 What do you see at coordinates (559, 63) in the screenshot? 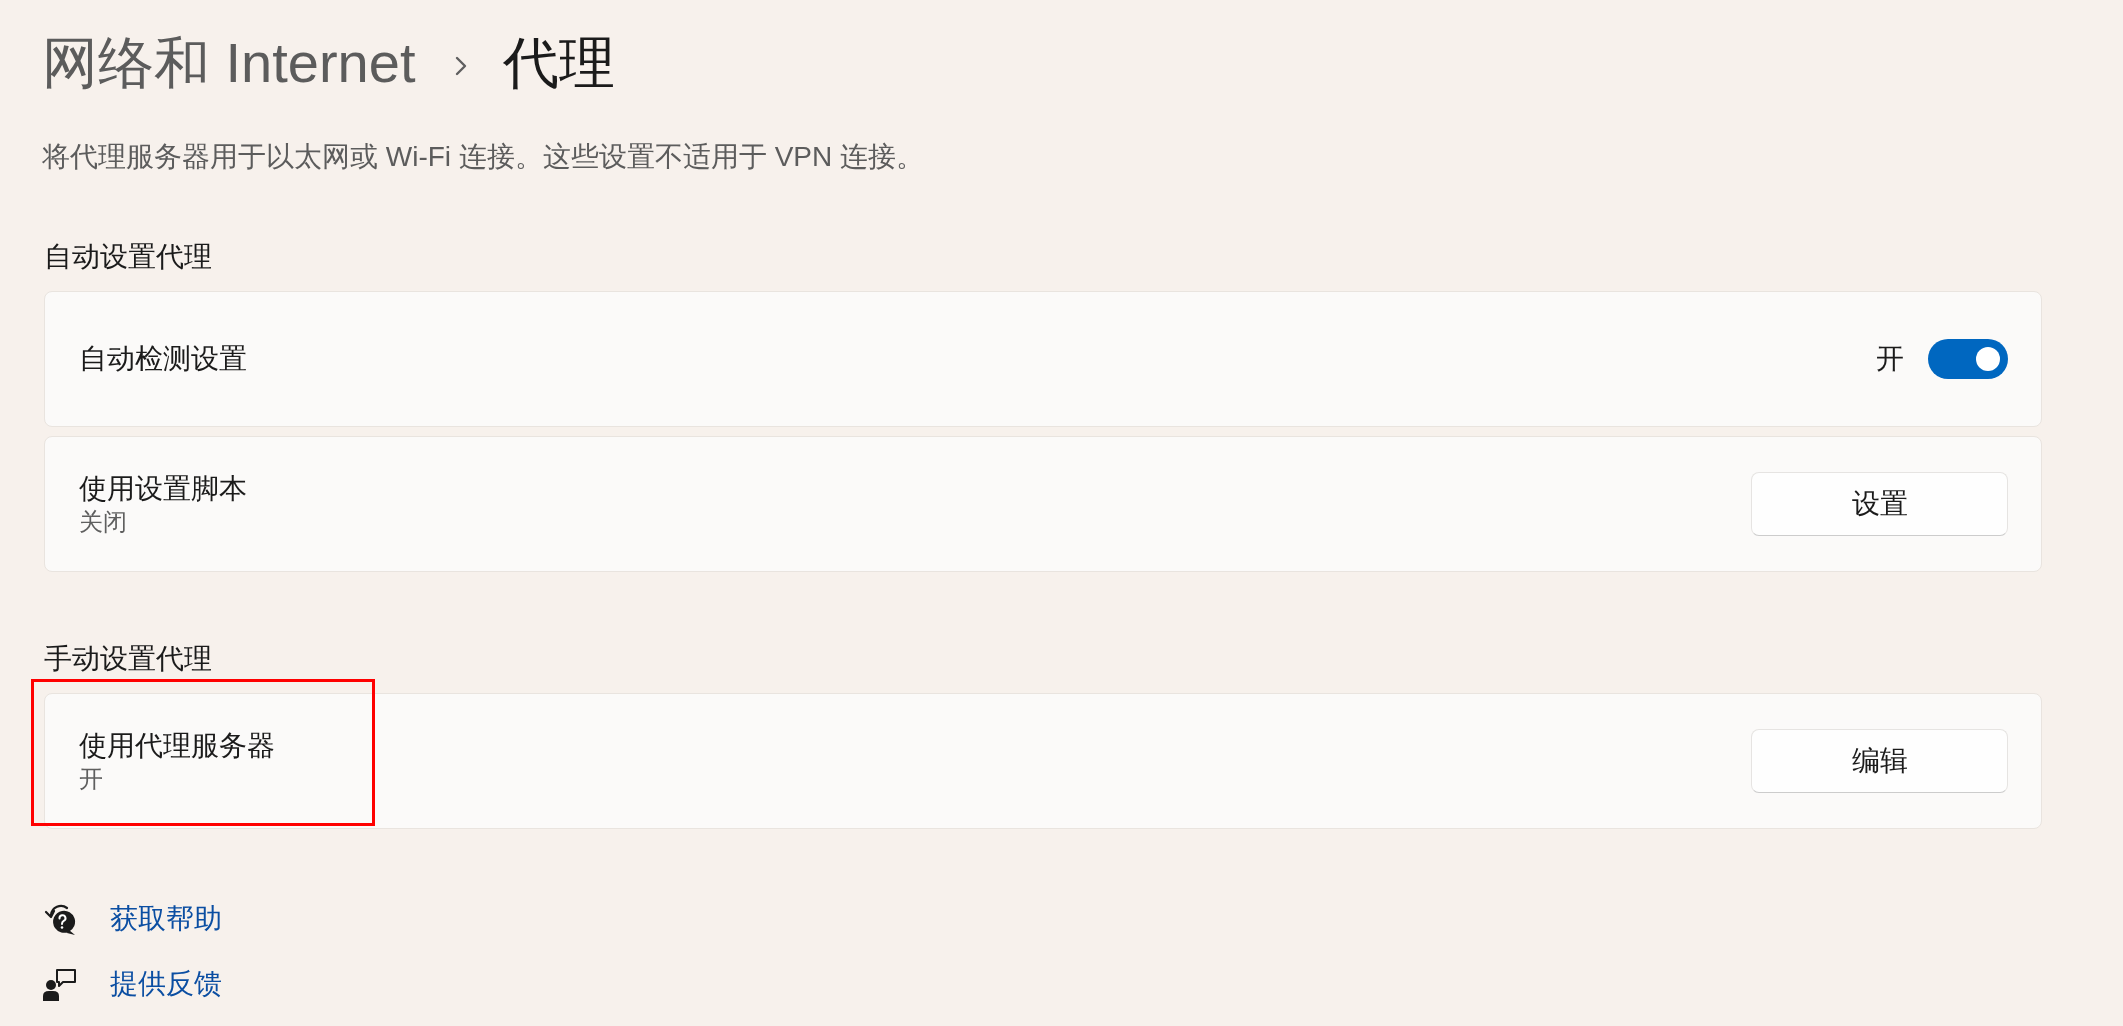
I see `page-title: 代理` at bounding box center [559, 63].